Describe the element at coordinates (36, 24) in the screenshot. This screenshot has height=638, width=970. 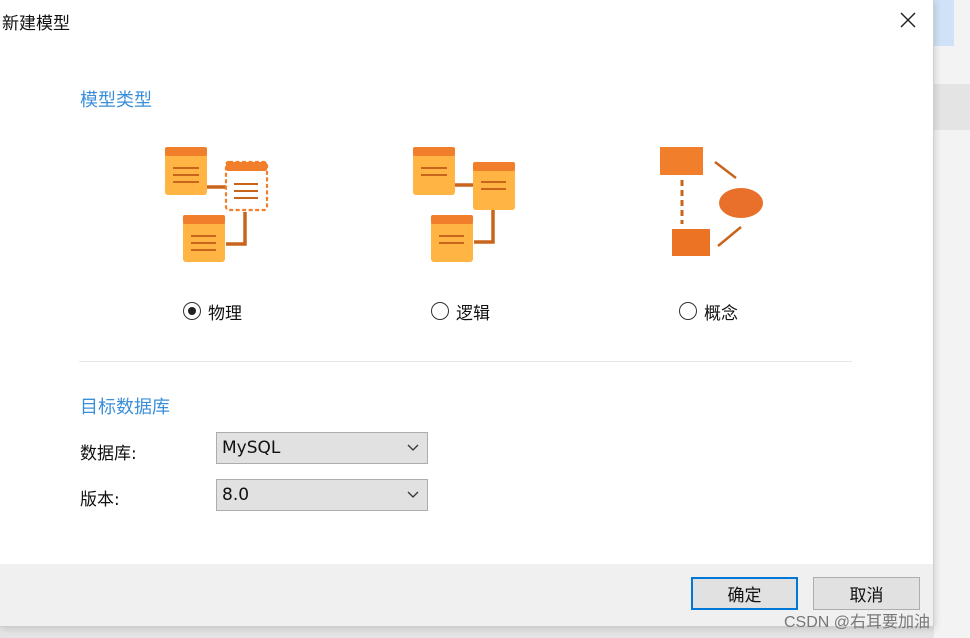
I see `dialog-title: 新建模型` at that location.